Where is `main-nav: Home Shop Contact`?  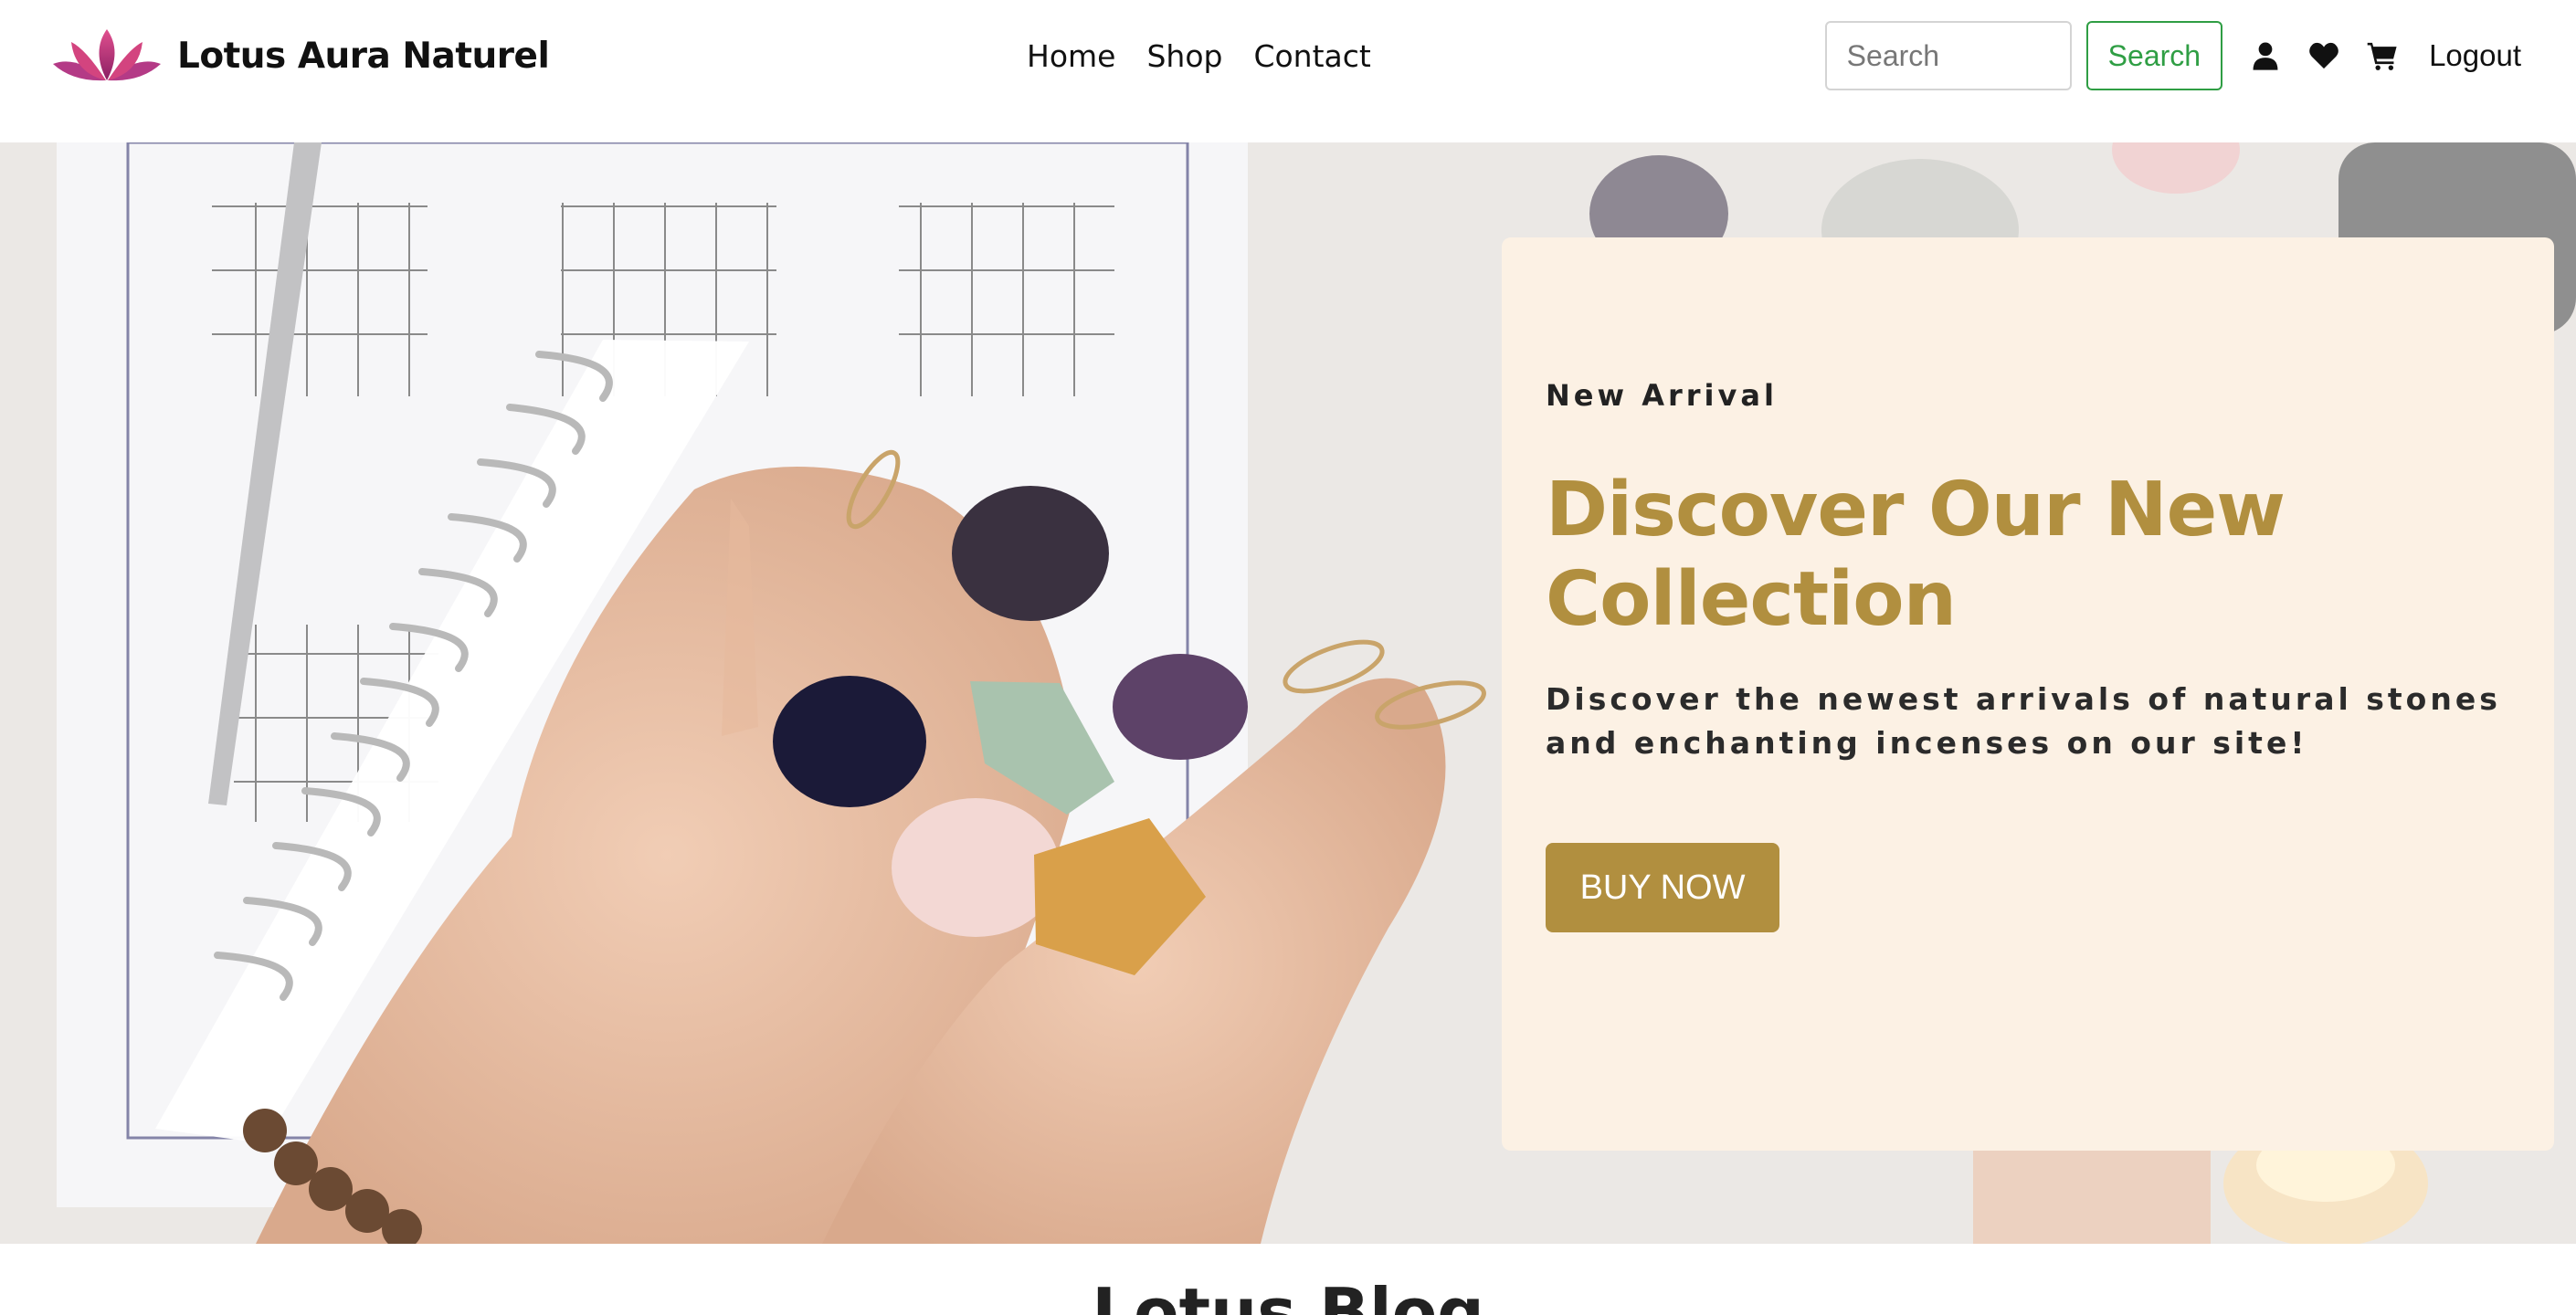 main-nav: Home Shop Contact is located at coordinates (1199, 55).